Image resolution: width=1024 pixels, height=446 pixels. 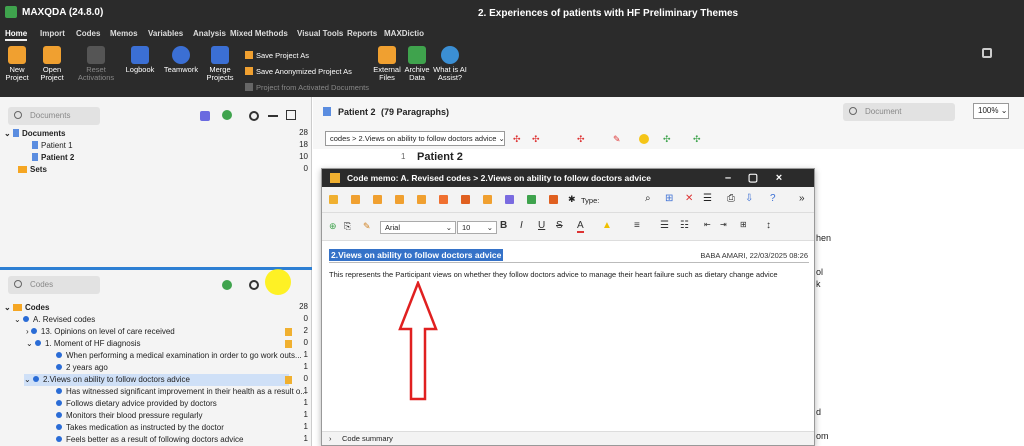 I want to click on indent-button: ⇤, so click(x=707, y=224).